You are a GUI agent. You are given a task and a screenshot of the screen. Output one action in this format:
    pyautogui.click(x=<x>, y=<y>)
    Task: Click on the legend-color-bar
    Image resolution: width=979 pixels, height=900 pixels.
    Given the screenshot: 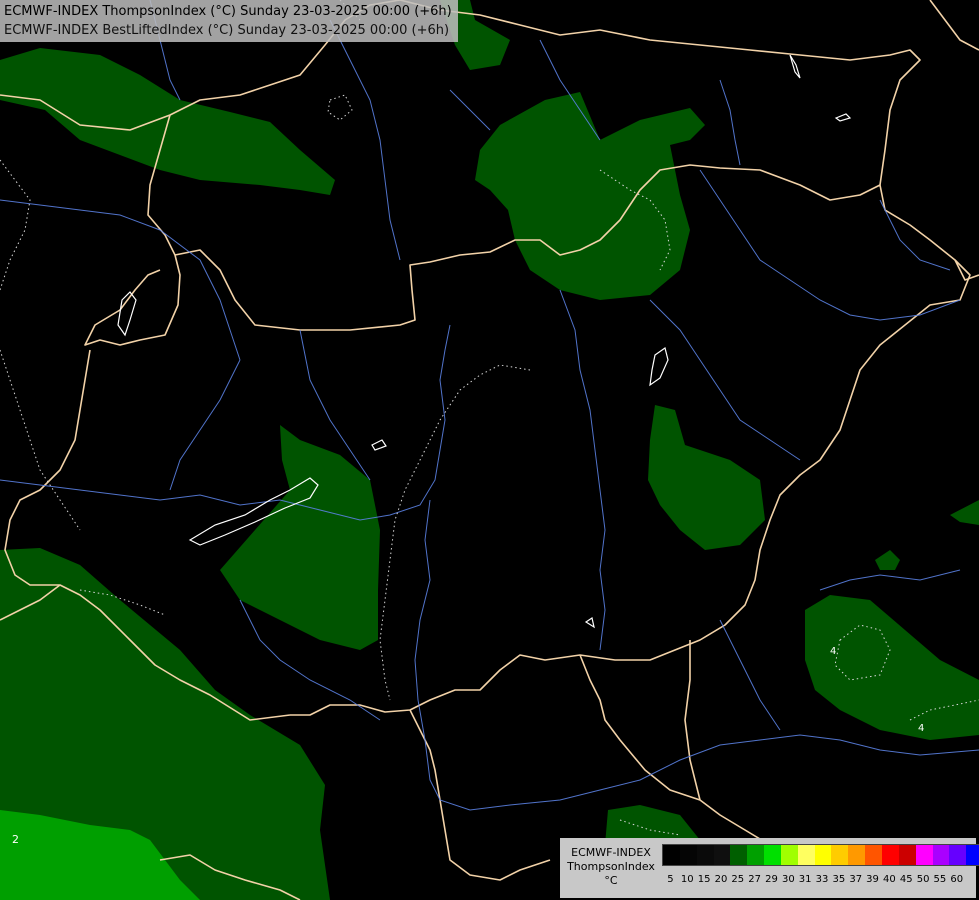 What is the action you would take?
    pyautogui.click(x=820, y=855)
    